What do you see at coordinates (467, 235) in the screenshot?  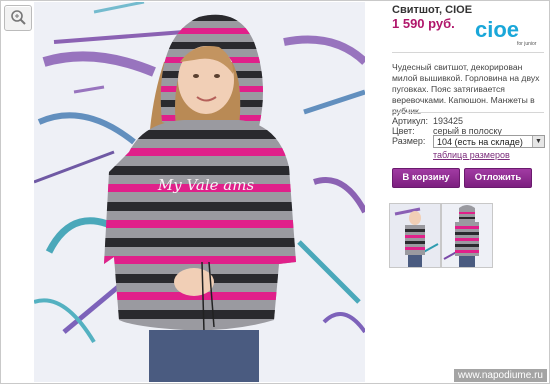 I see `thumbnail-back` at bounding box center [467, 235].